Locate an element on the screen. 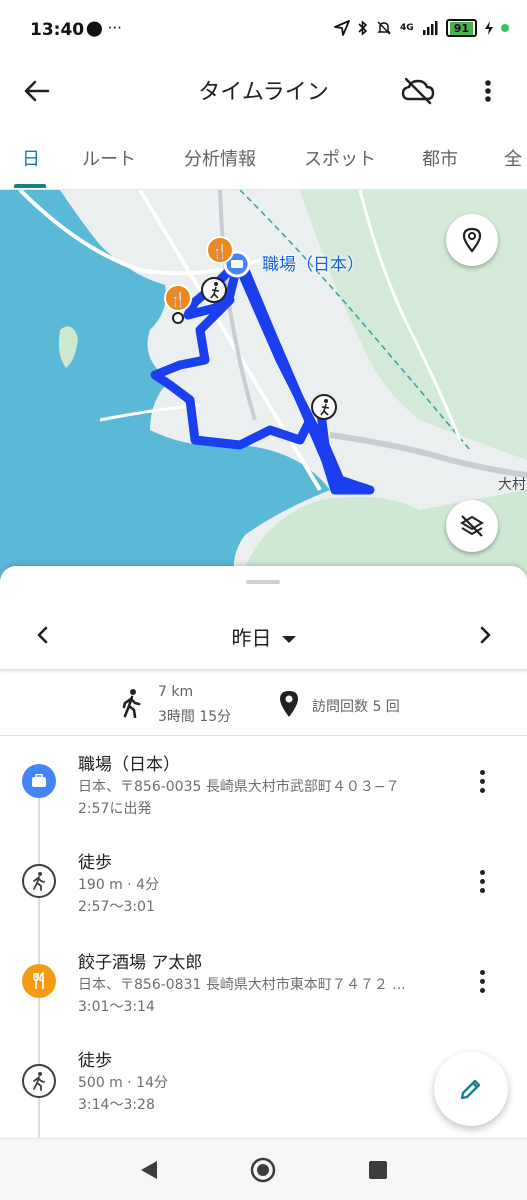 This screenshot has height=1200, width=527. page-title: タイムライン is located at coordinates (263, 92).